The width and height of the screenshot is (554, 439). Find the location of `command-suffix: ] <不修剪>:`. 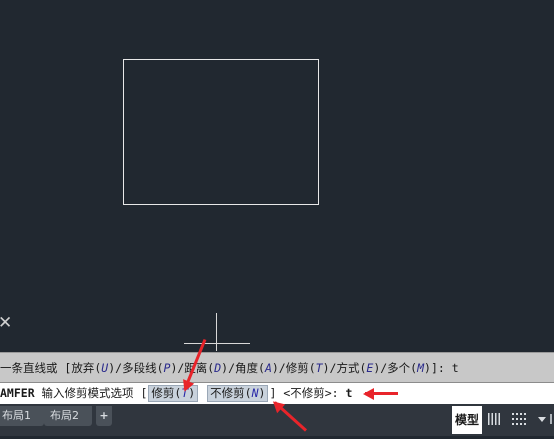

command-suffix: ] <不修剪>: is located at coordinates (307, 393).